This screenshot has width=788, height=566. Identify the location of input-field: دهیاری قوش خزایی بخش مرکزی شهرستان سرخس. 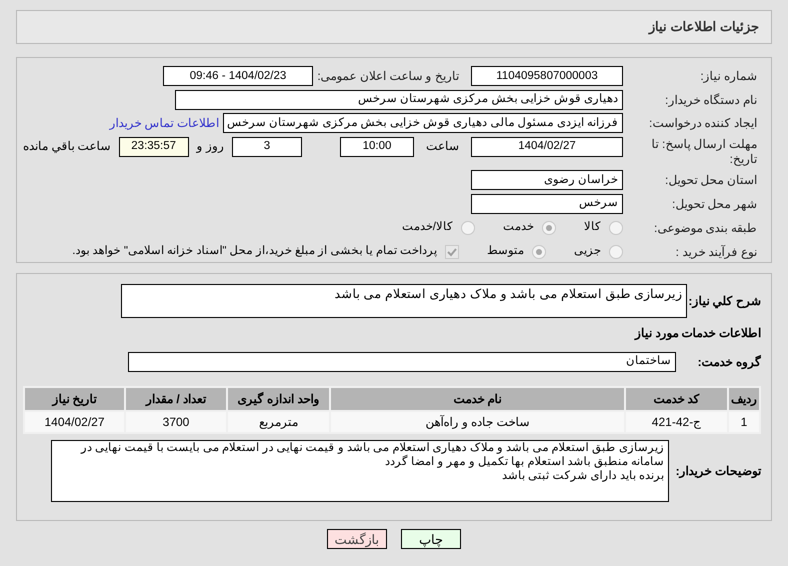
(399, 100).